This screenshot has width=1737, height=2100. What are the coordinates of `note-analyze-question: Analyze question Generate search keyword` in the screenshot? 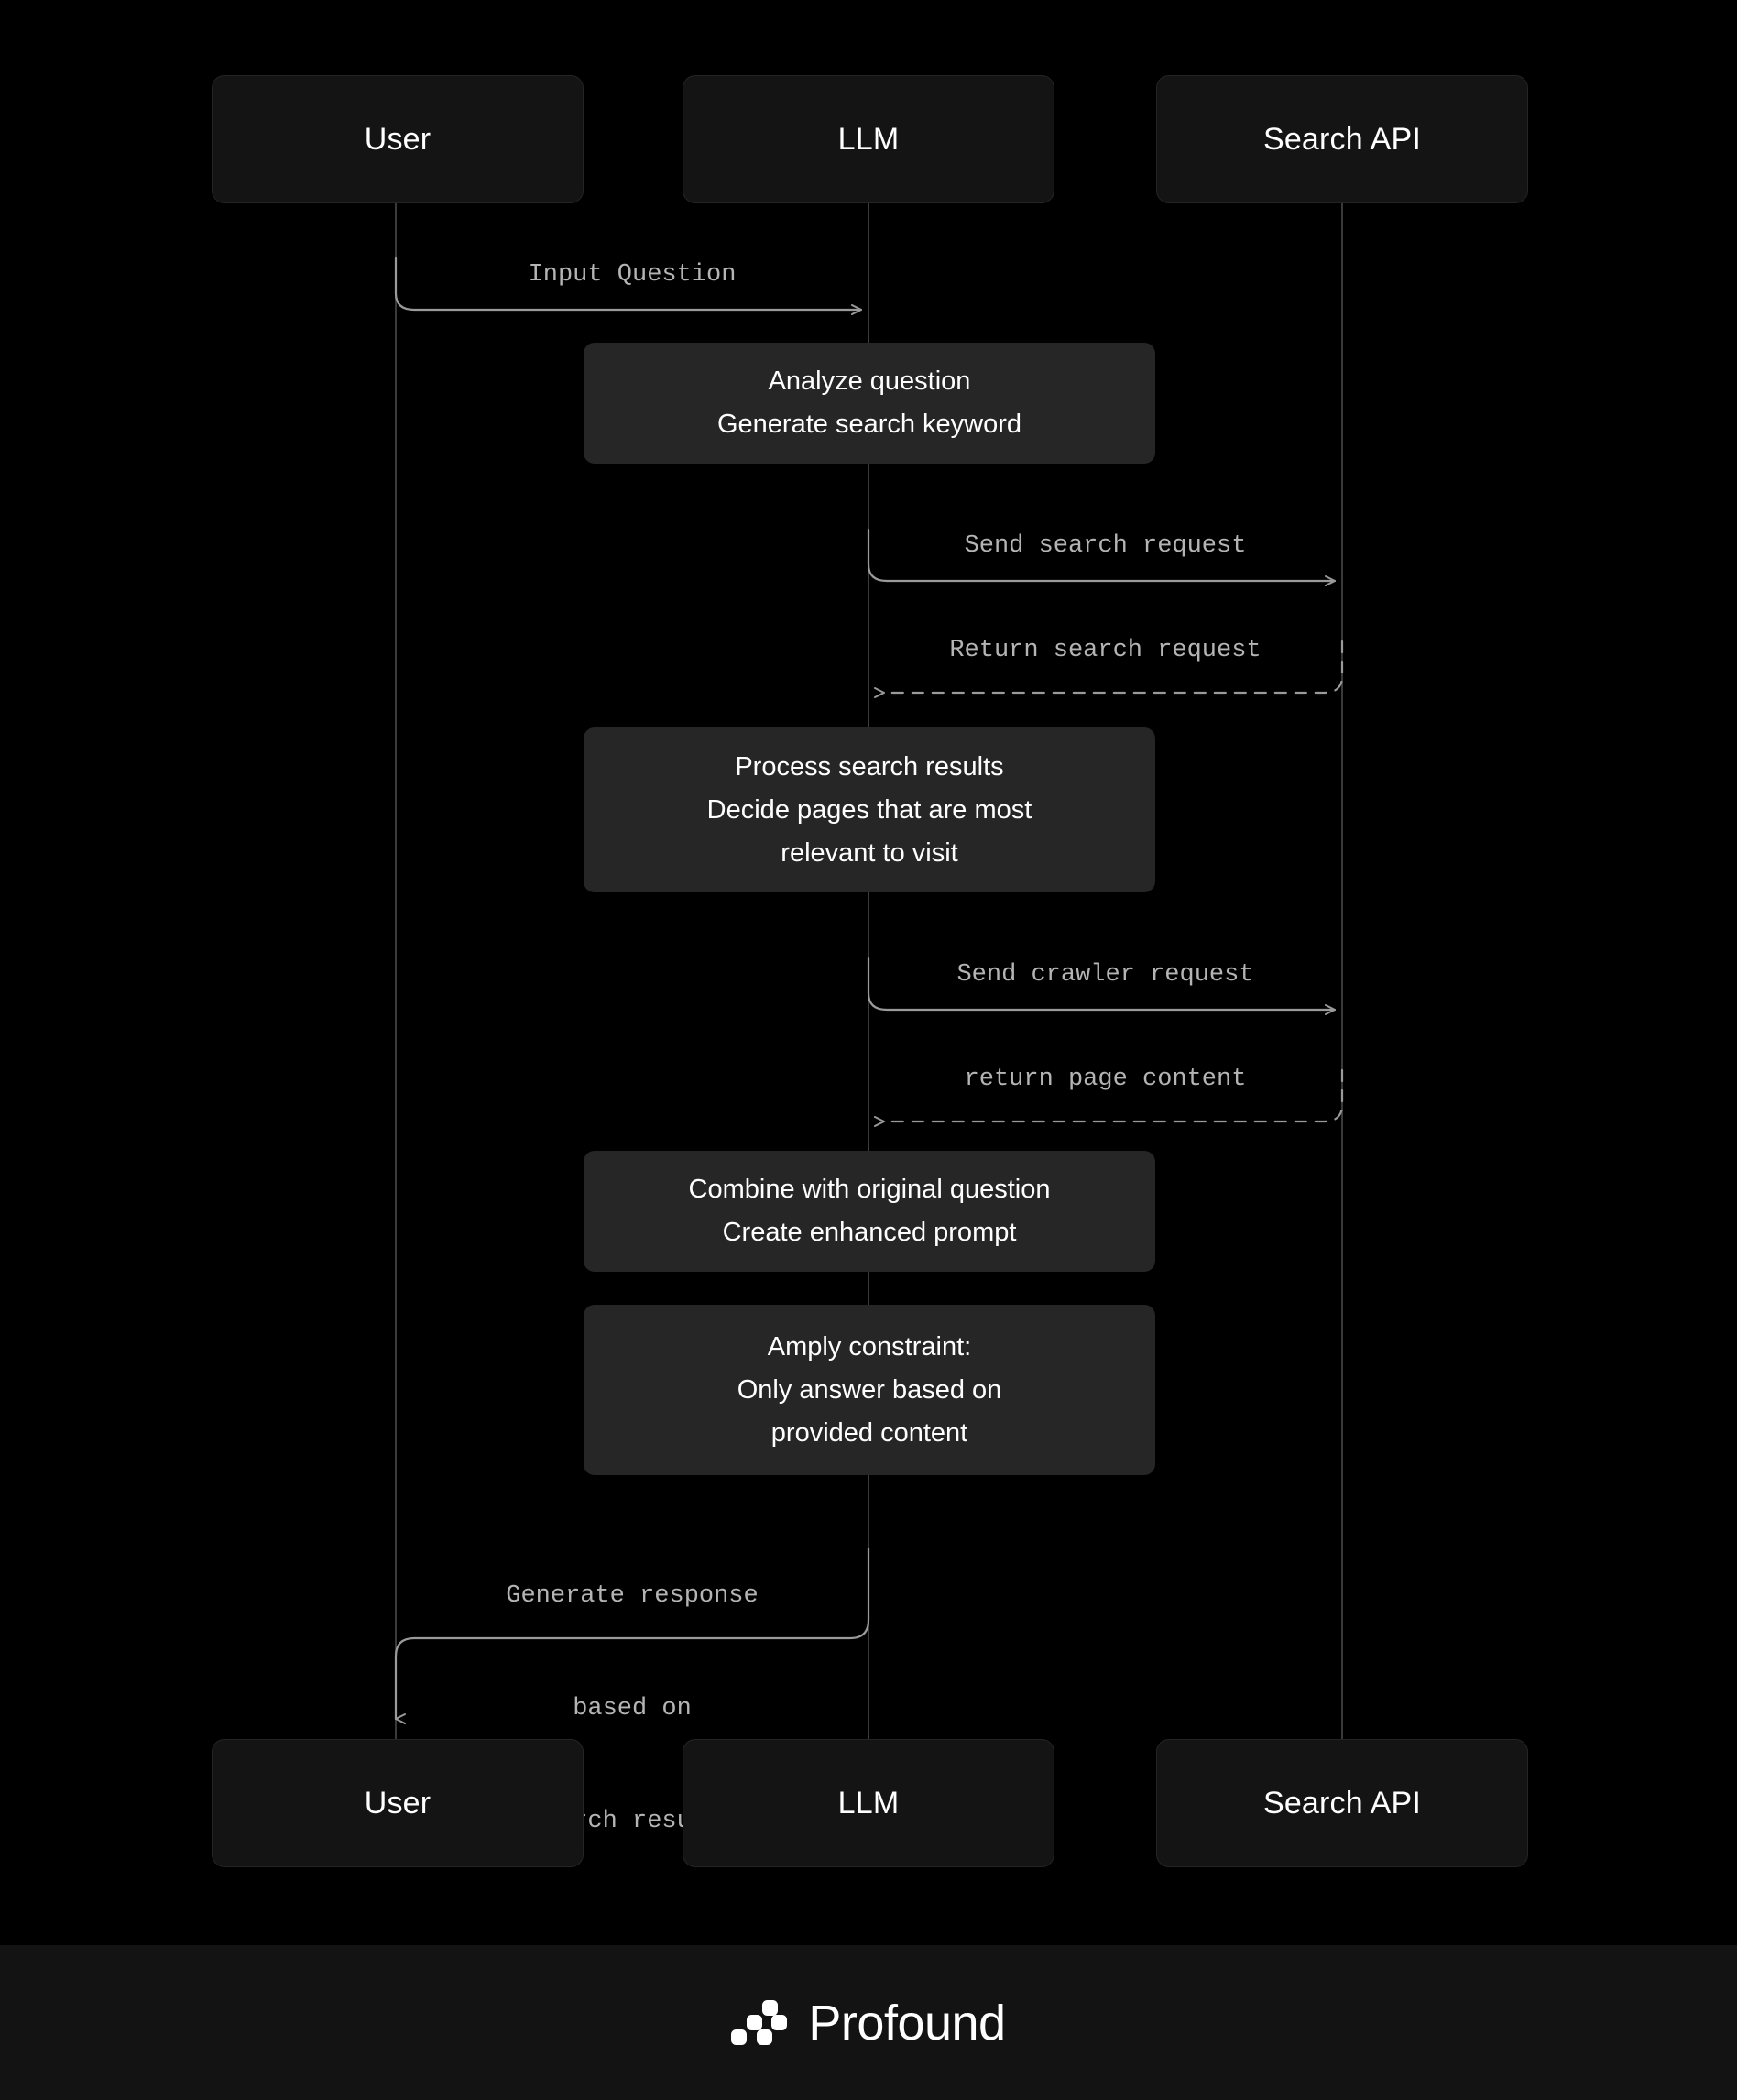 It's located at (869, 403).